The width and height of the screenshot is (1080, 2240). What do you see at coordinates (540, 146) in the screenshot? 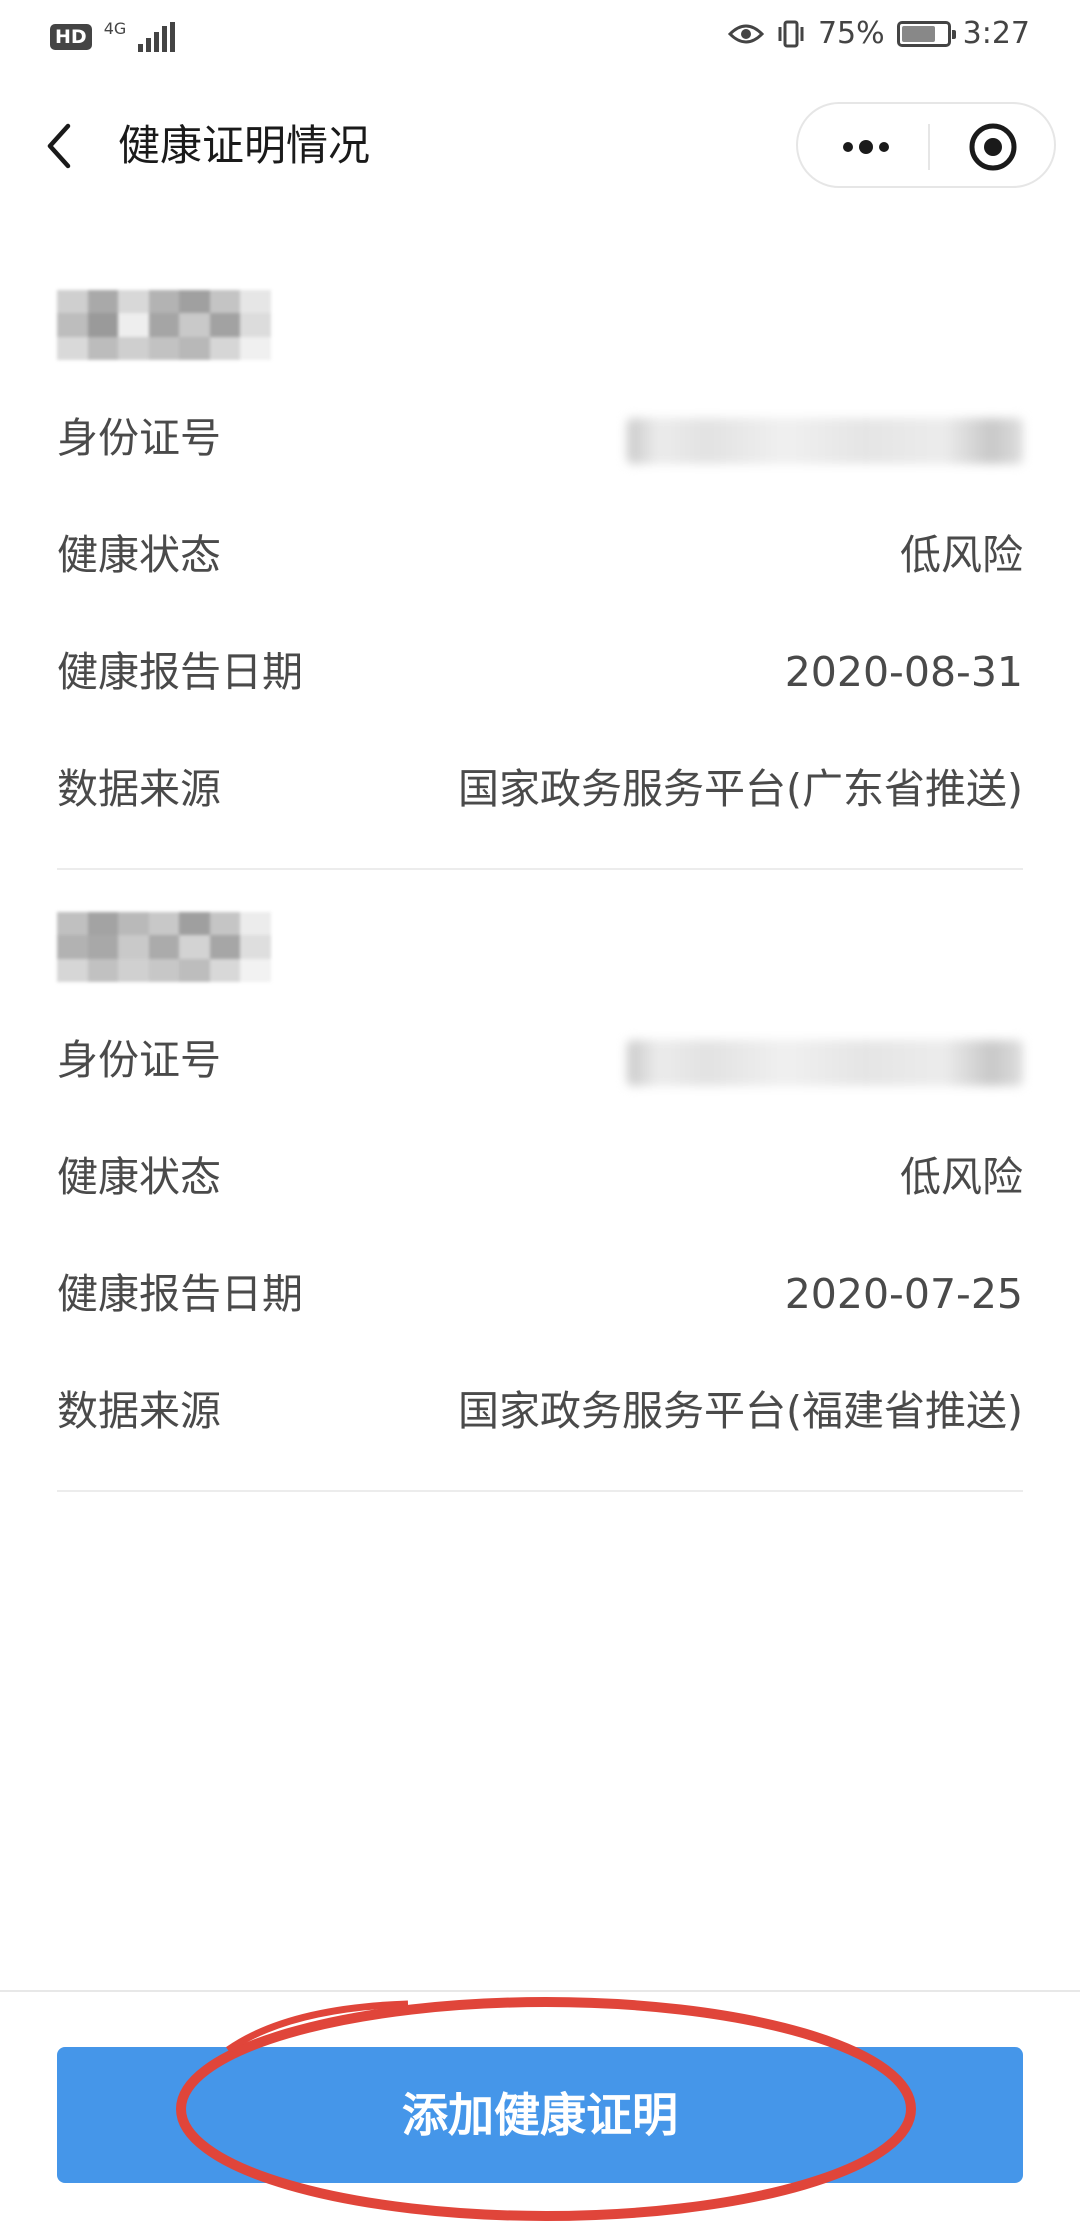
I see `nav-bar: 健康证明情况` at bounding box center [540, 146].